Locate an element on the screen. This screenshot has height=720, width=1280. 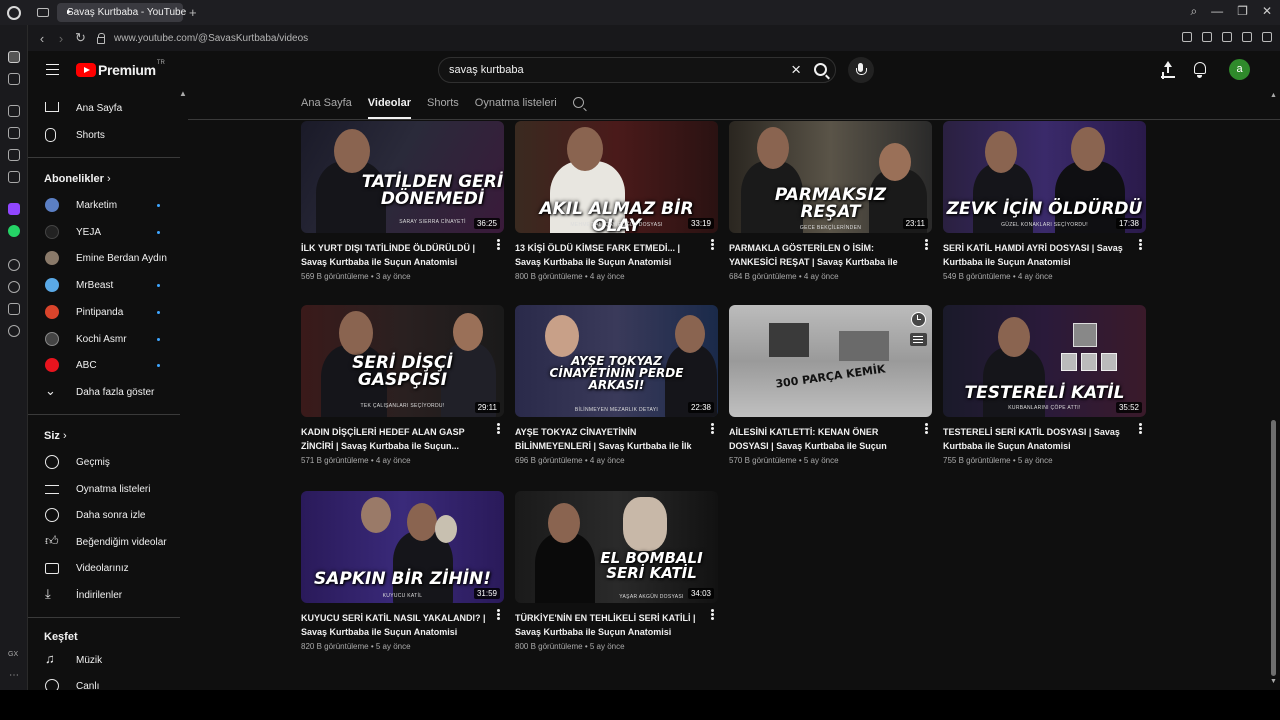
video-thumbnail: 300 PARÇA KEMİK is located at coordinates (830, 361).